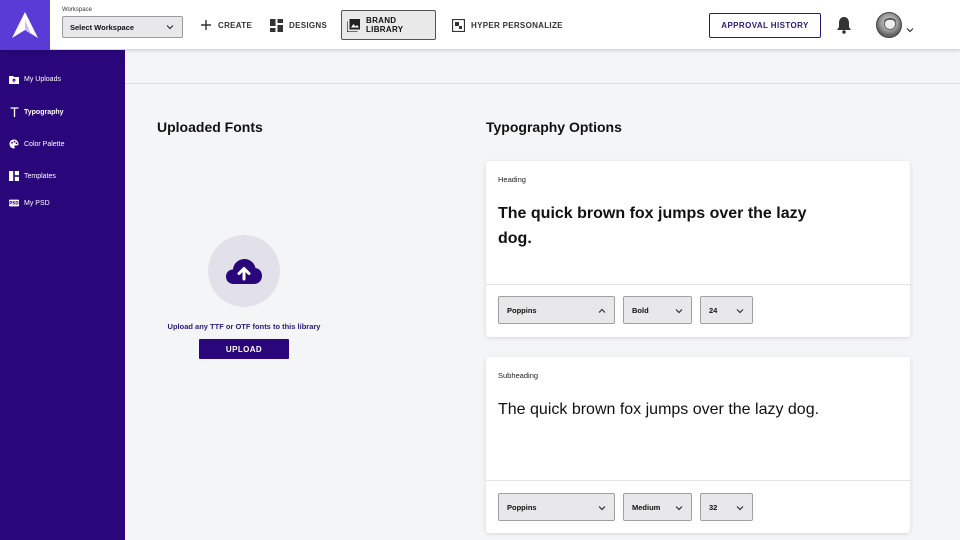 This screenshot has width=960, height=540. What do you see at coordinates (102, 27) in the screenshot?
I see `workspace-select-value: Select Workspace` at bounding box center [102, 27].